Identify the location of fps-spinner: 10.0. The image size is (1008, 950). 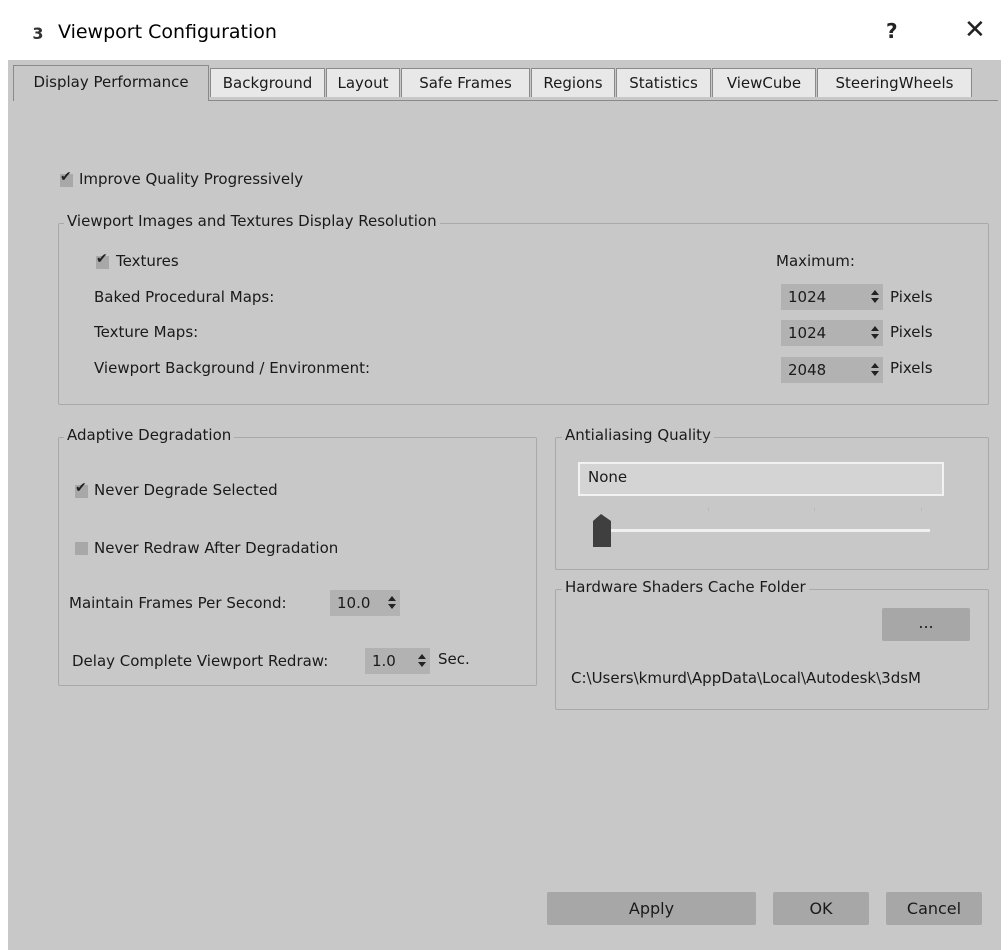
(365, 603).